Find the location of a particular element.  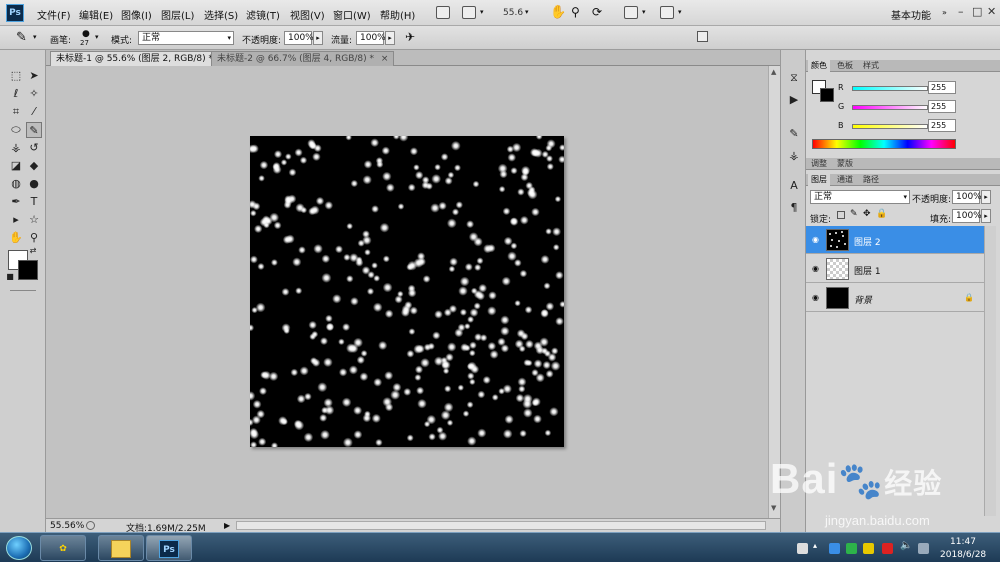

character-panel-icon: A is located at coordinates (794, 186).